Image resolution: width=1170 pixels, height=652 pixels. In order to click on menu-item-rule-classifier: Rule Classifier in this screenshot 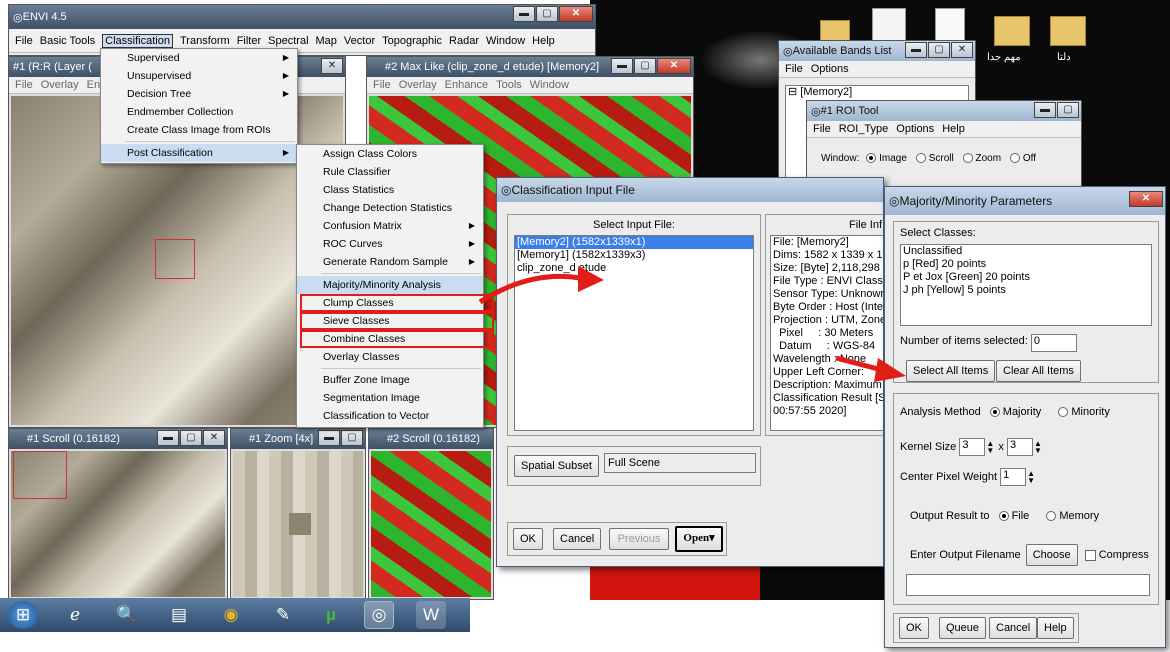, I will do `click(390, 172)`.